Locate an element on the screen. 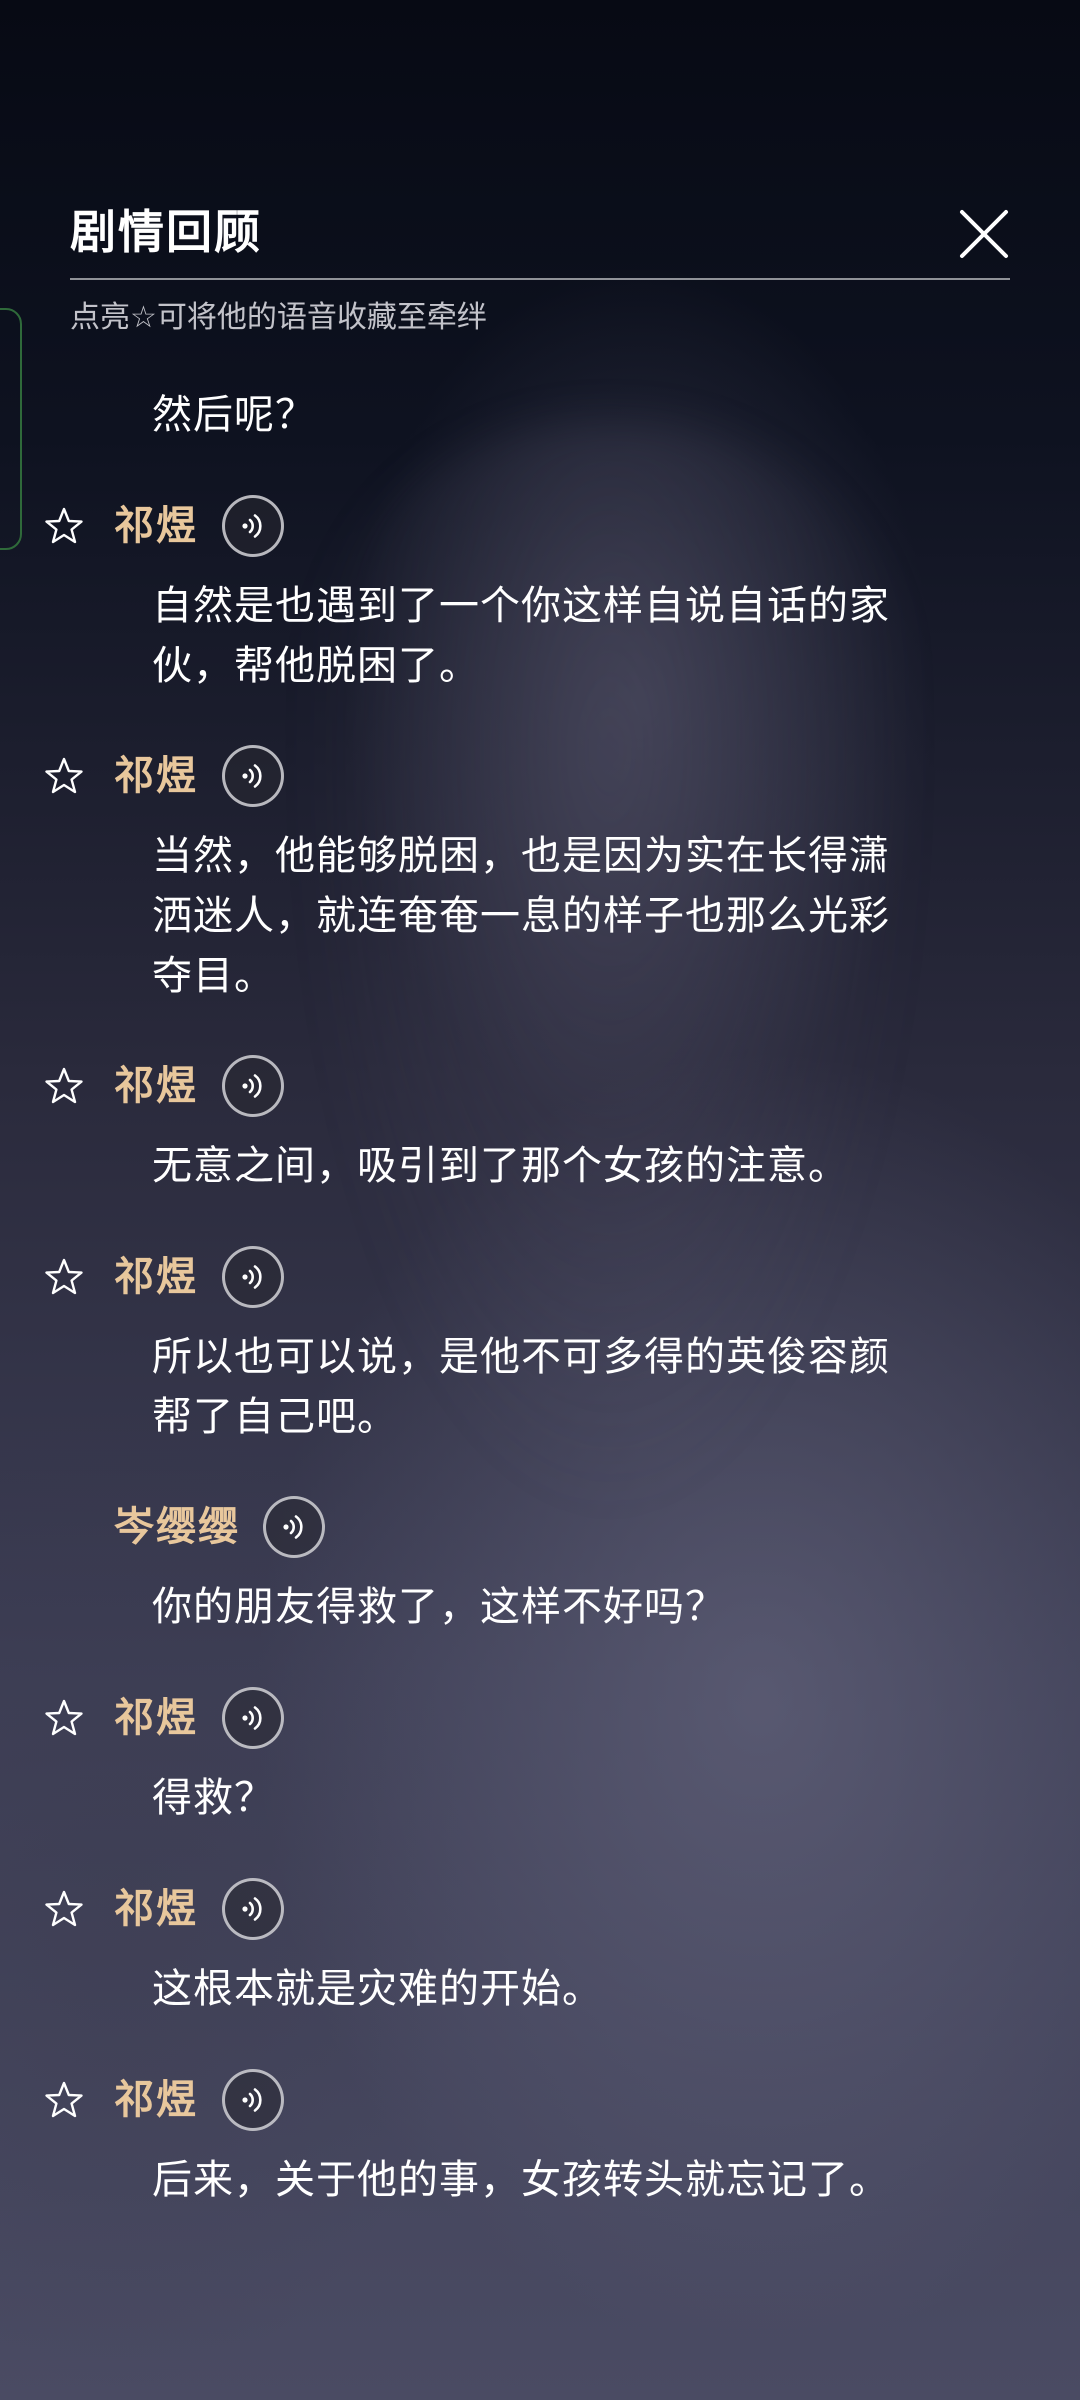 This screenshot has height=2400, width=1080. dialogue-text: 然后呢？ is located at coordinates (562, 415).